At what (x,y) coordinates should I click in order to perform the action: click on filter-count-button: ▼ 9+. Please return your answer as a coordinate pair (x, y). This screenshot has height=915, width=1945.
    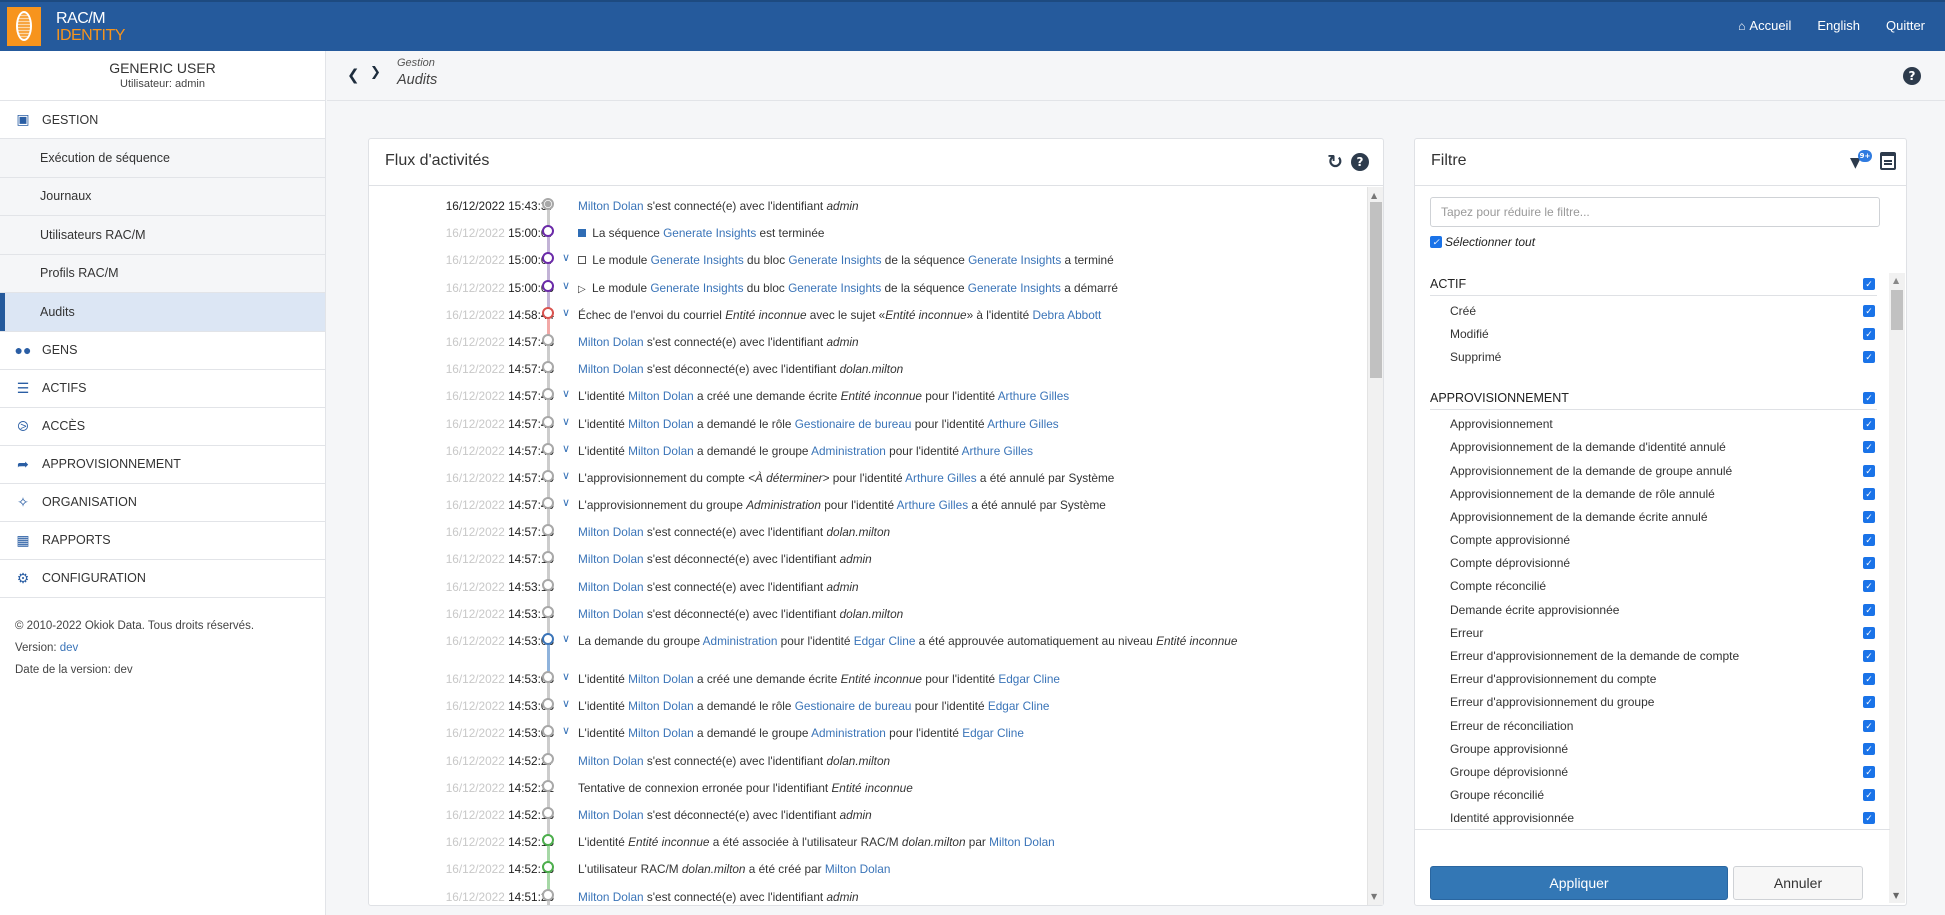
    Looking at the image, I should click on (1861, 161).